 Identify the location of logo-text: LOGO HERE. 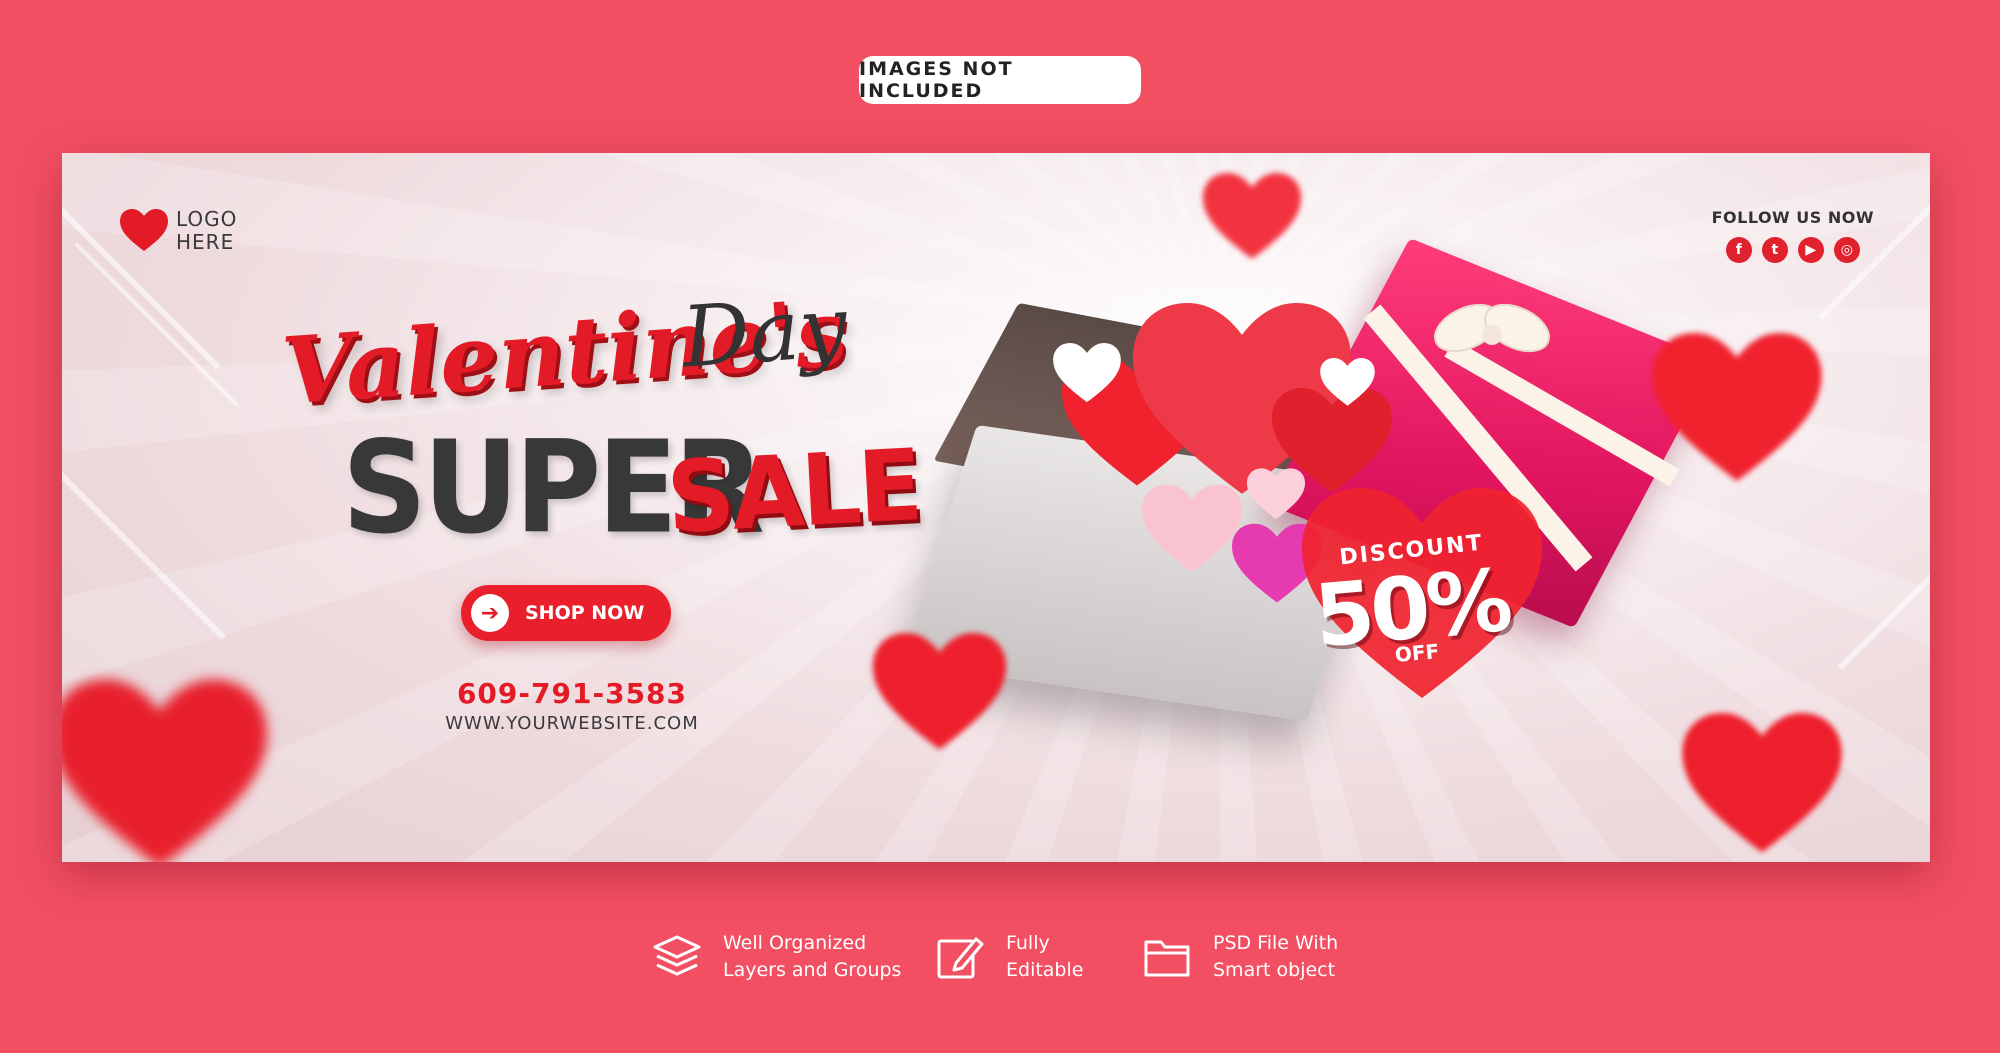
(206, 231).